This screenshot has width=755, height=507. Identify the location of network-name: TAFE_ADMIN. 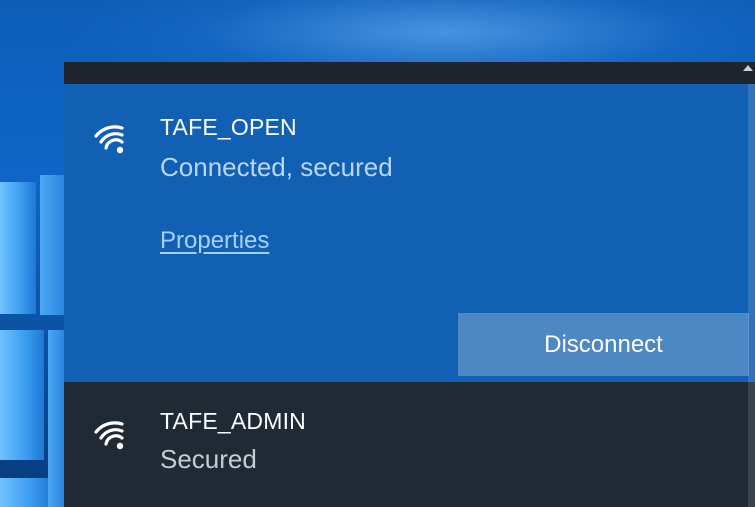
(233, 421).